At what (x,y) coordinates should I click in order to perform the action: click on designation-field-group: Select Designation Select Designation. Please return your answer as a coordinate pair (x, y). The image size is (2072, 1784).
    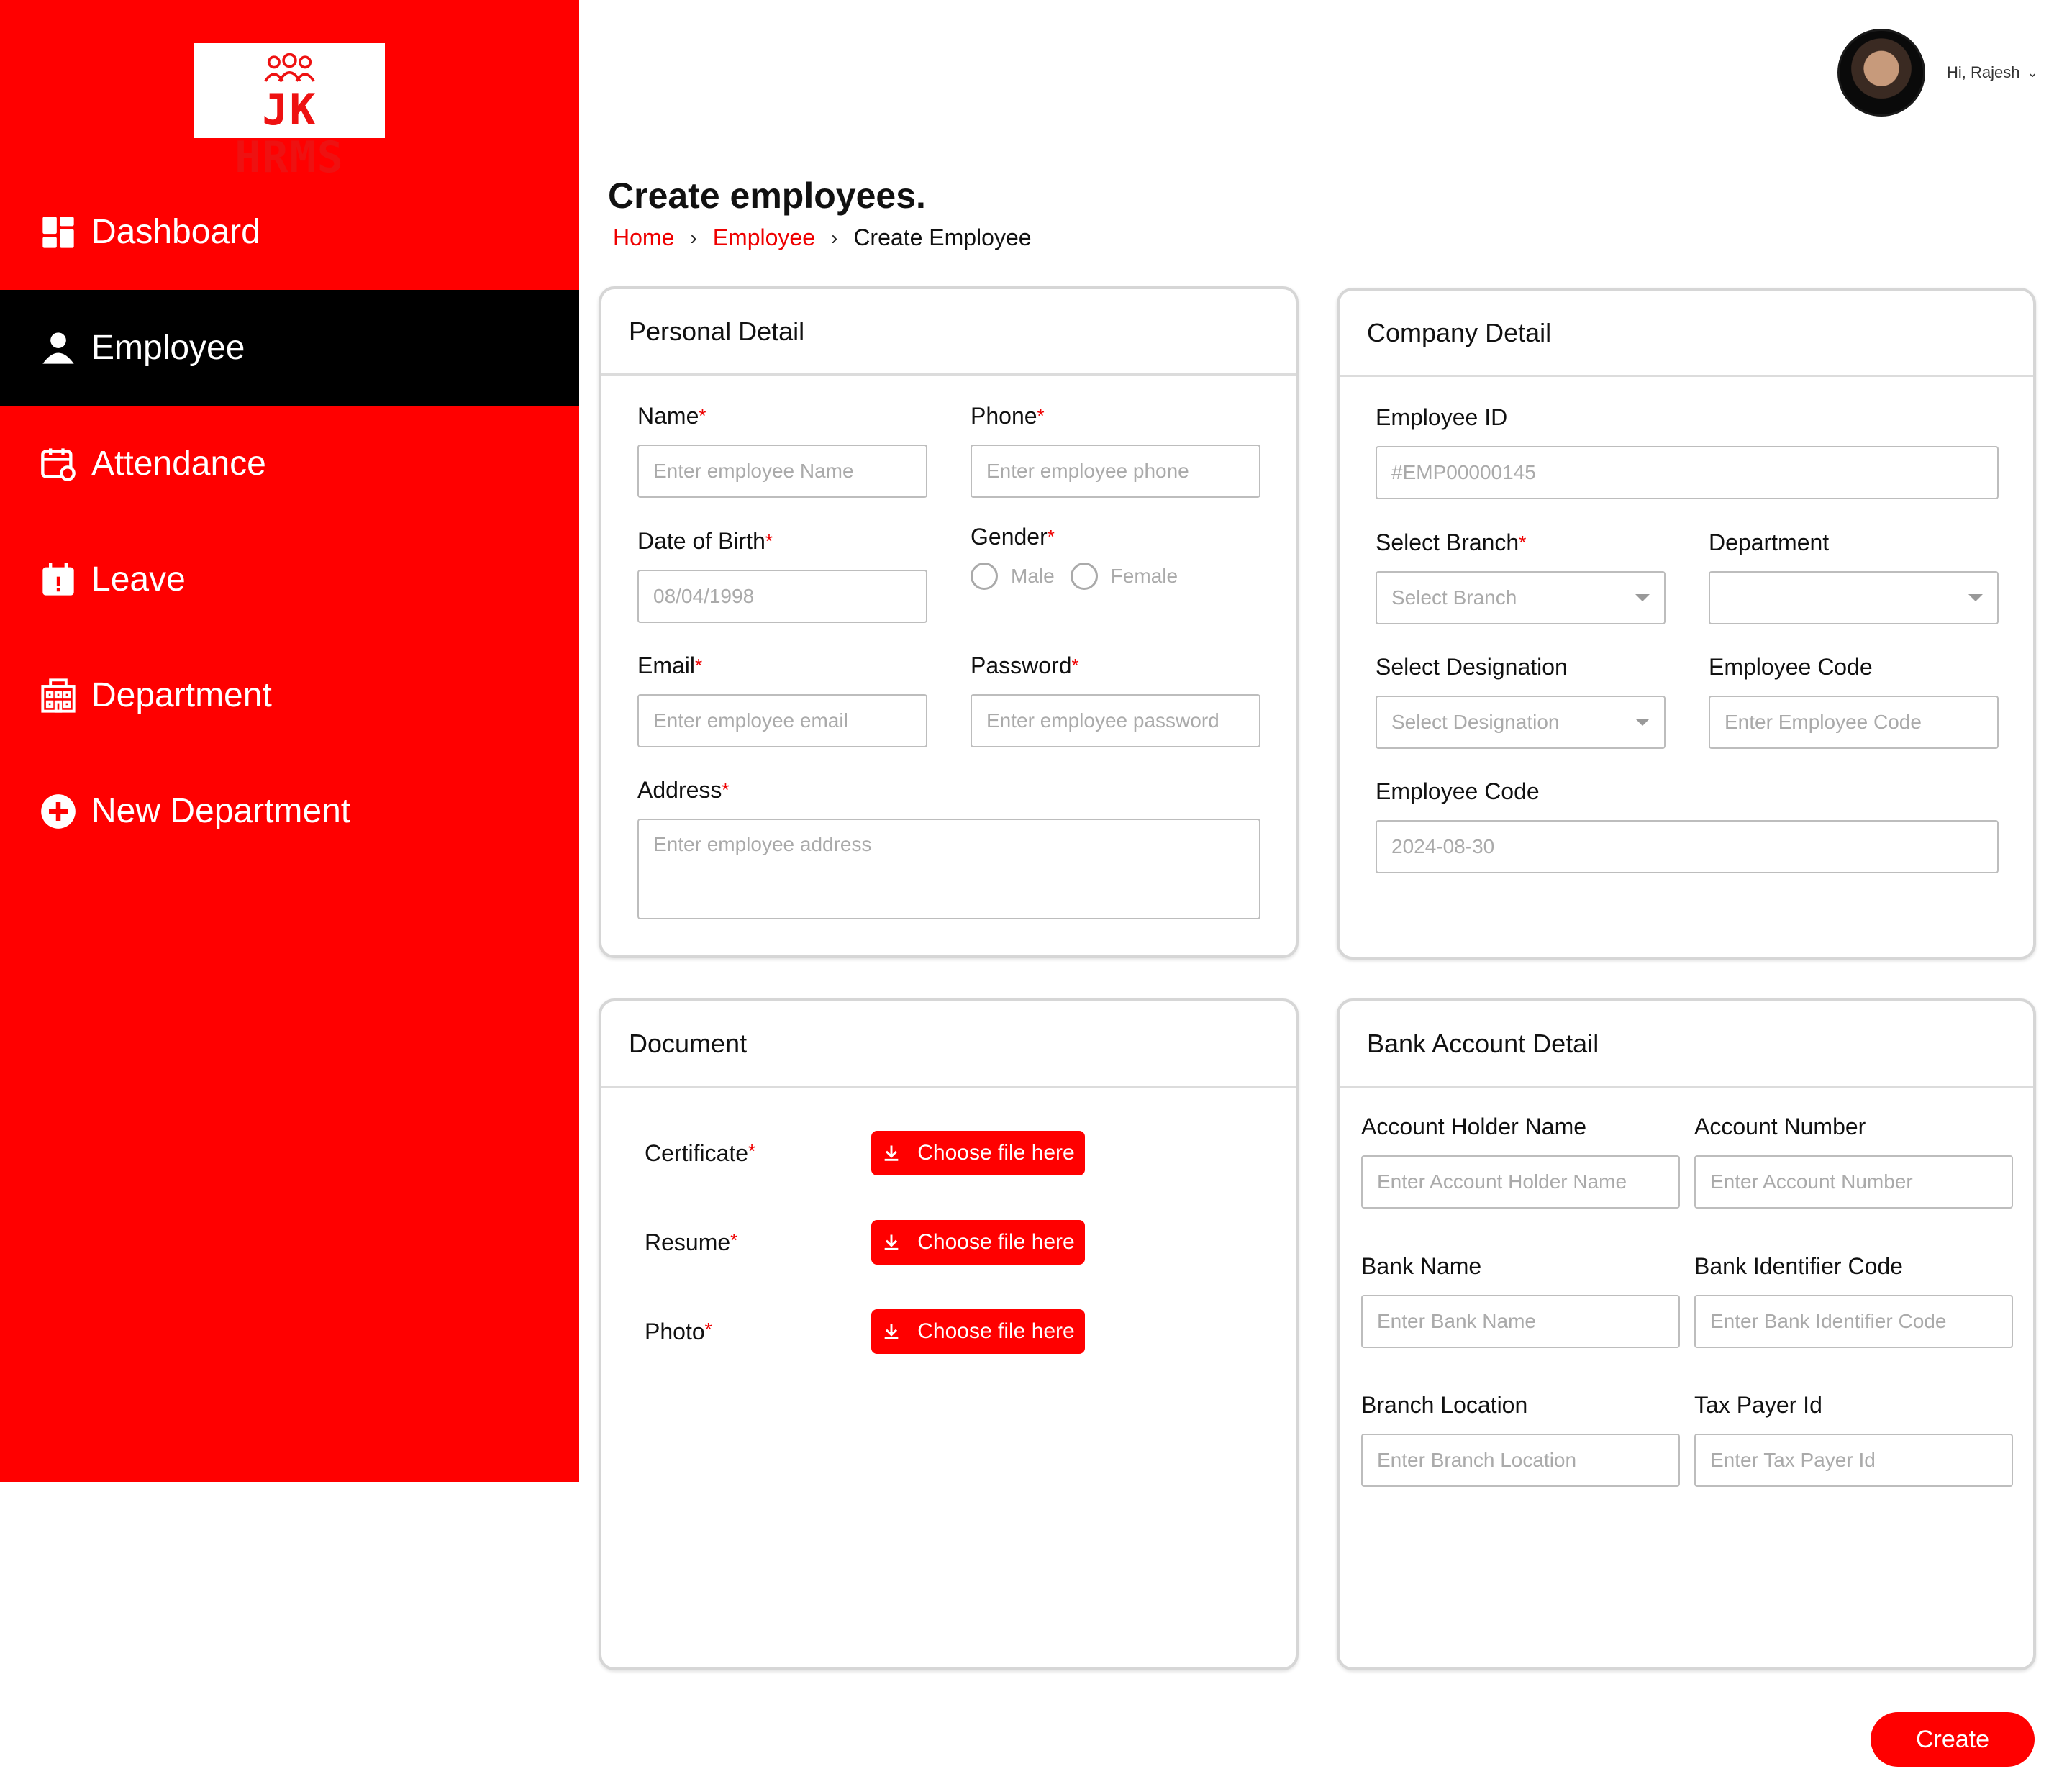
    Looking at the image, I should click on (1521, 701).